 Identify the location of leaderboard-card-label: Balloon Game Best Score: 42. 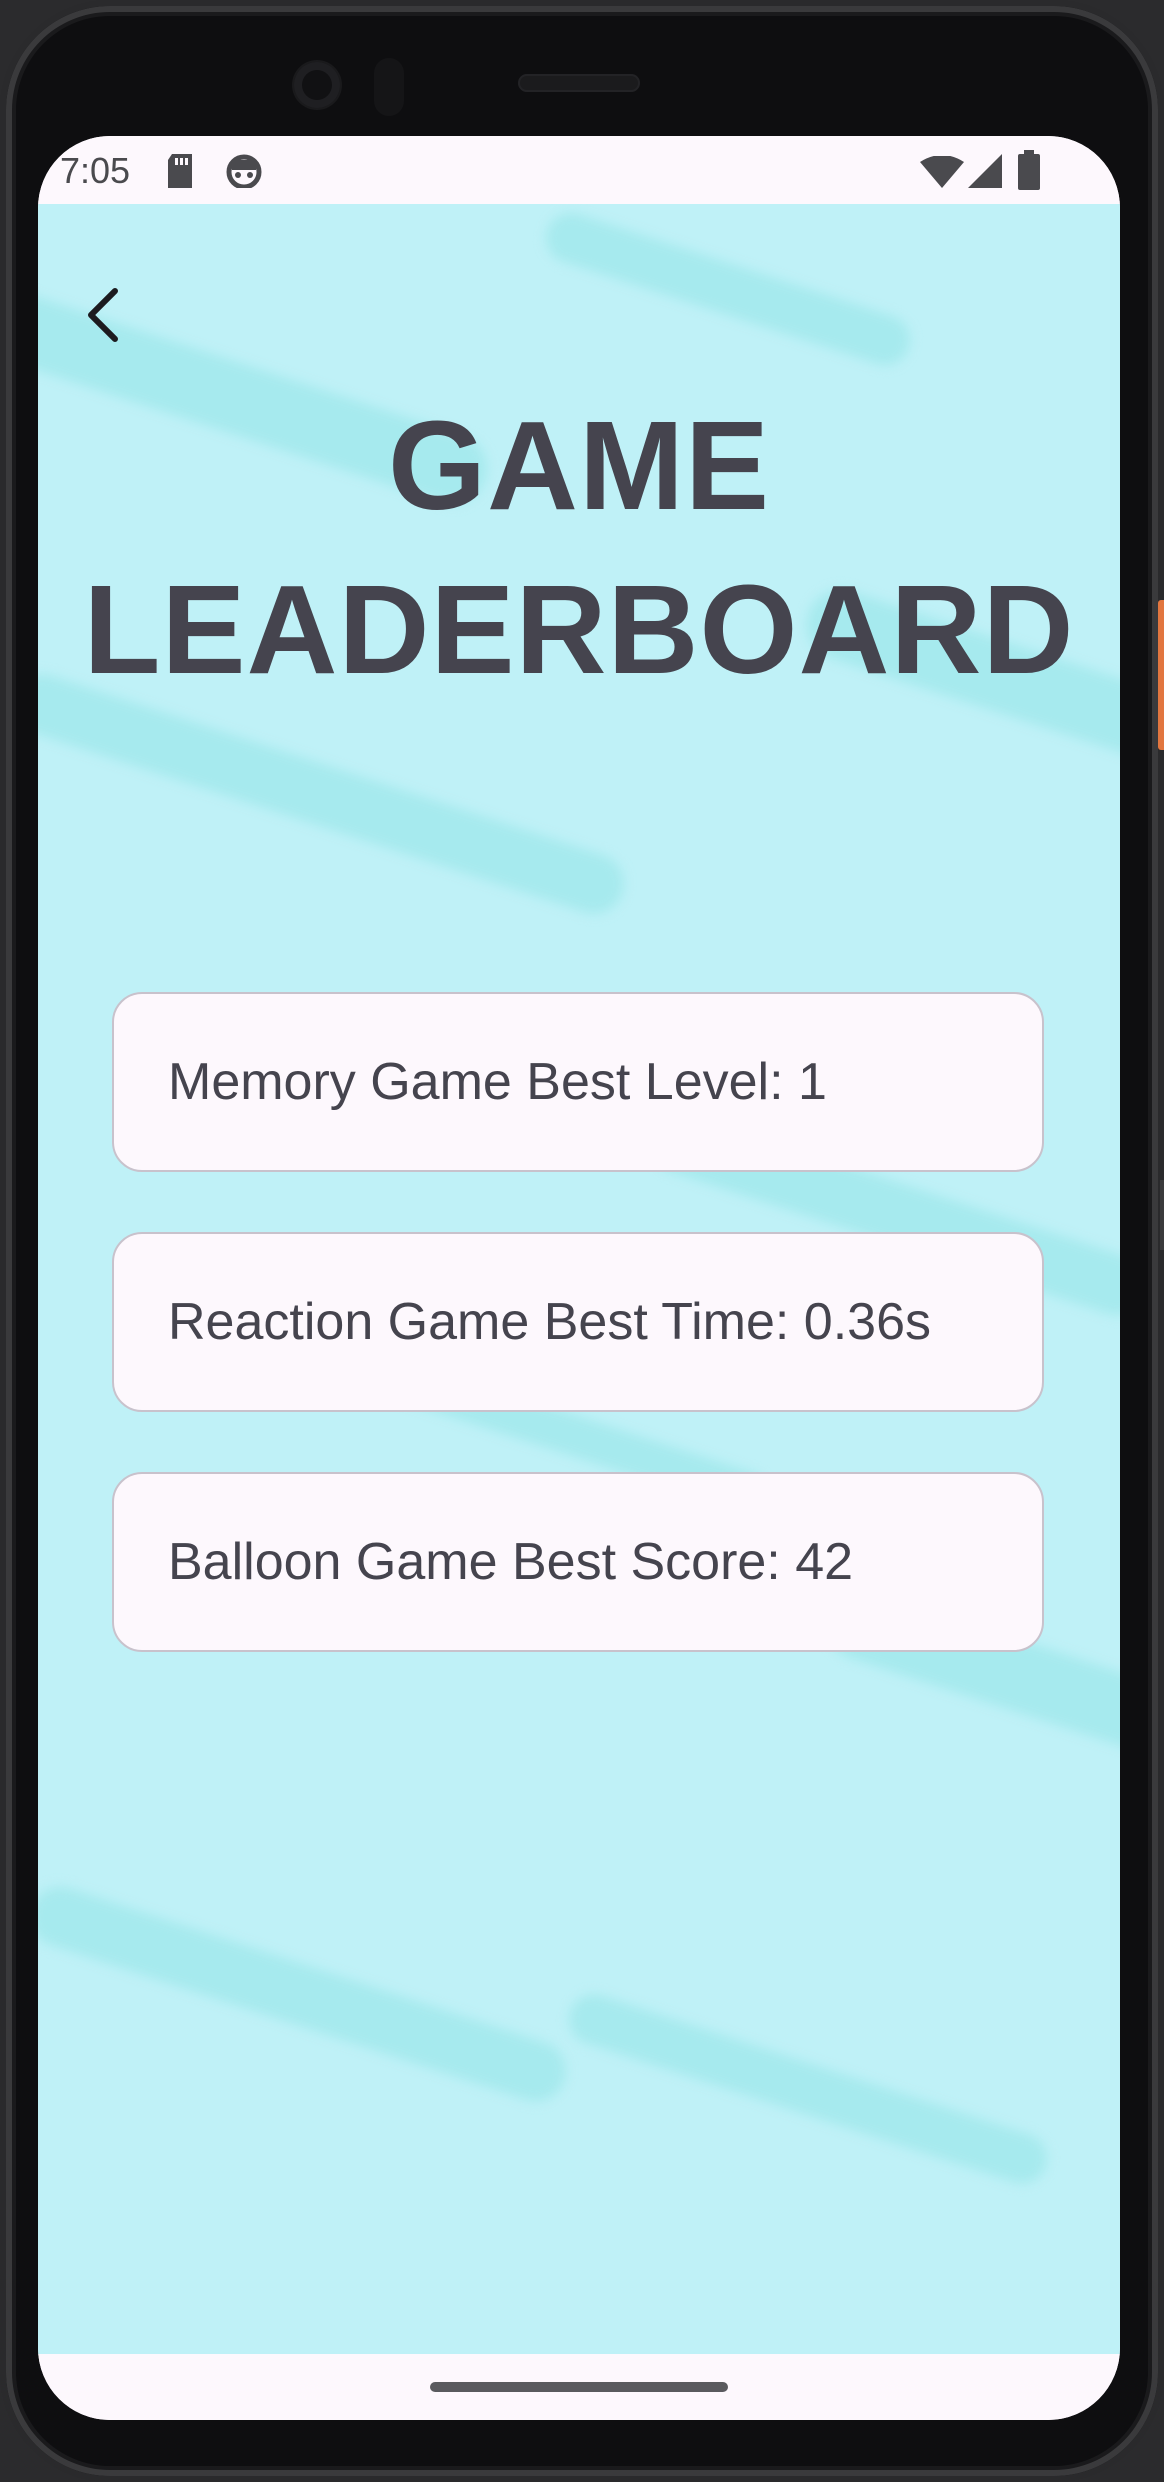
(511, 1562).